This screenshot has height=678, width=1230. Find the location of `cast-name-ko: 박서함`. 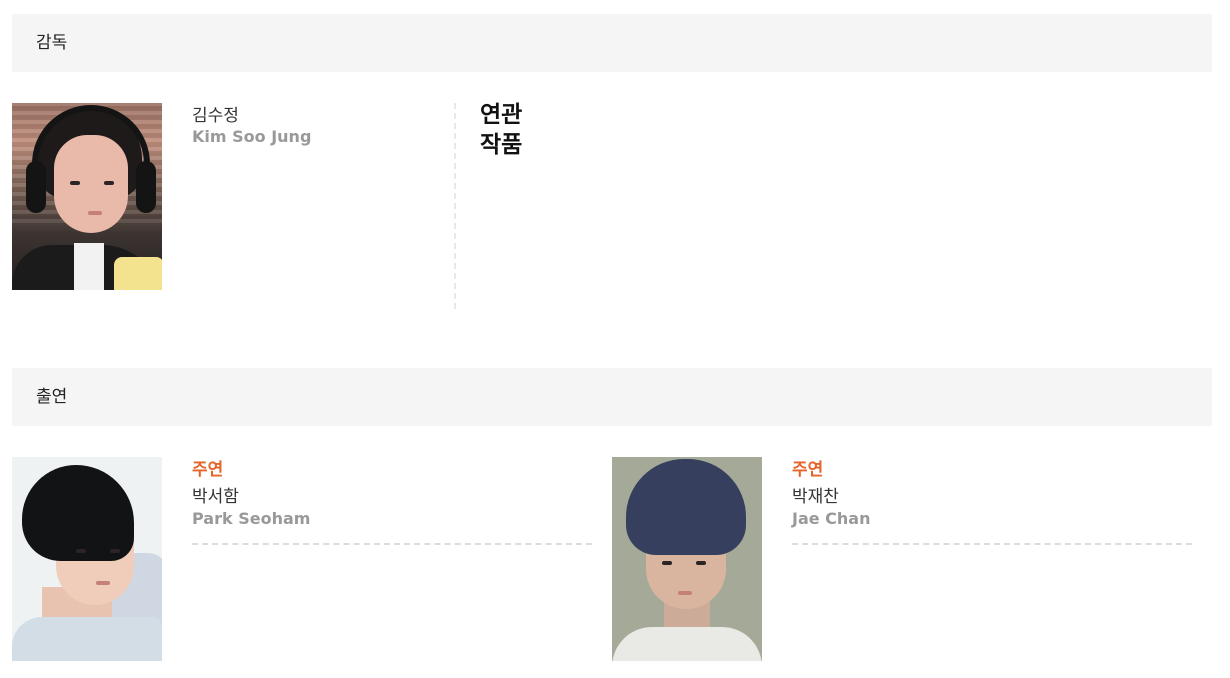

cast-name-ko: 박서함 is located at coordinates (215, 497).